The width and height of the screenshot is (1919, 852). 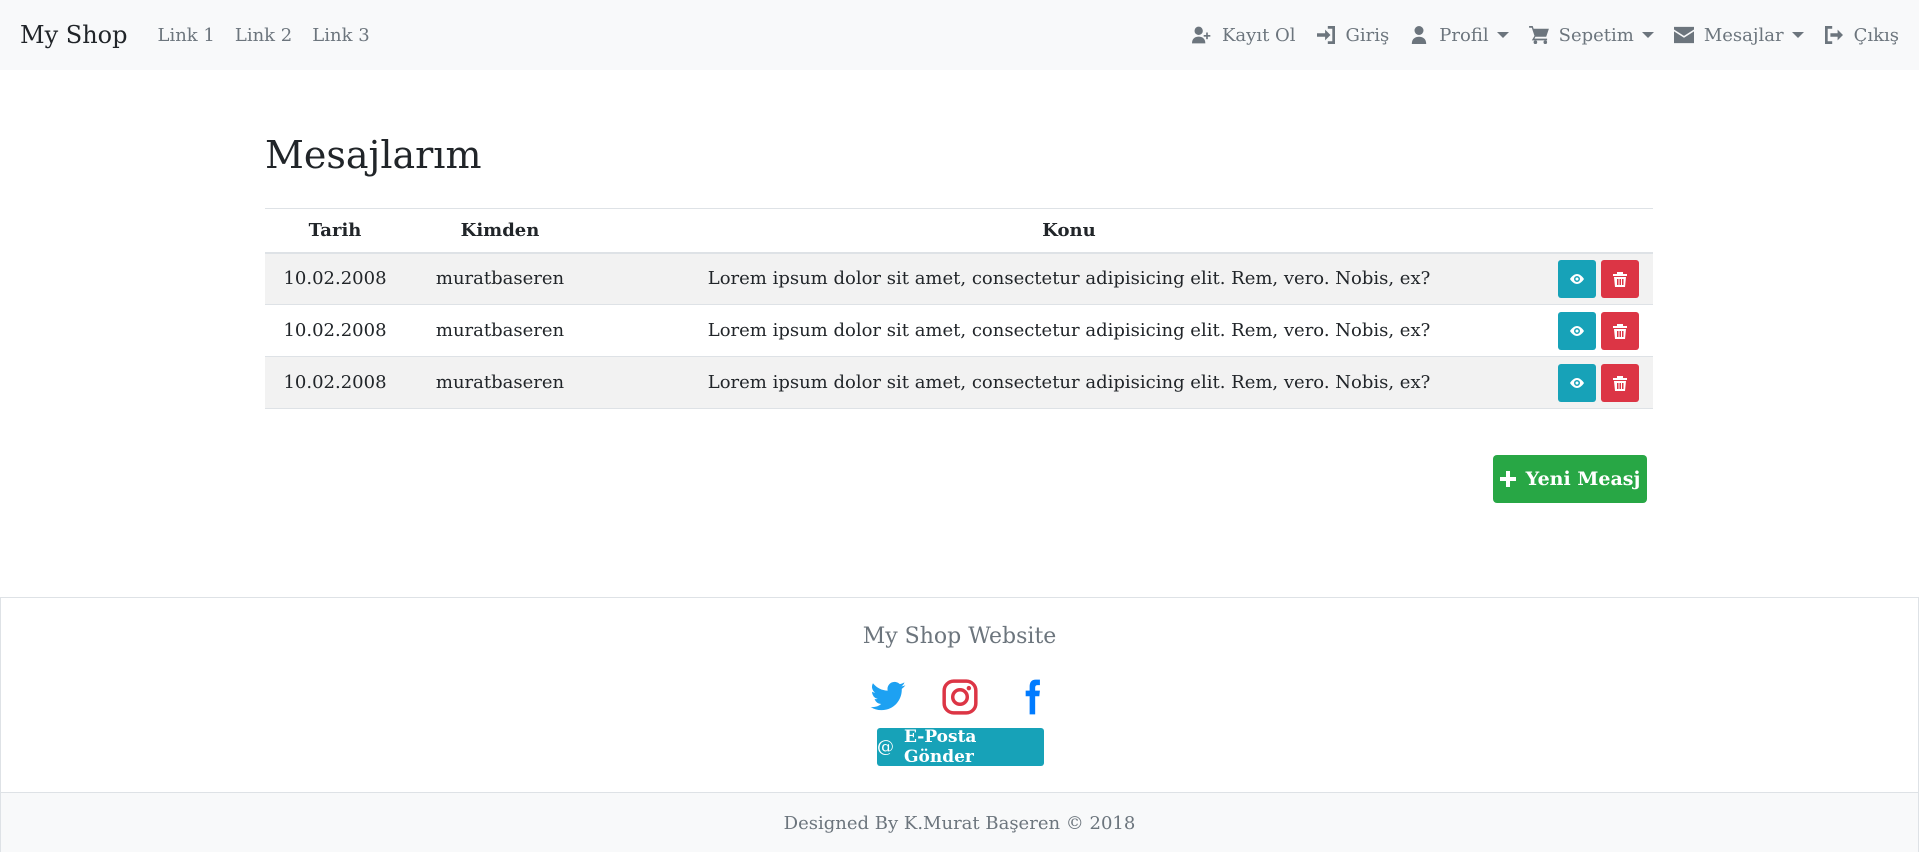 I want to click on nav-cart-label: Sepetim, so click(x=1596, y=35).